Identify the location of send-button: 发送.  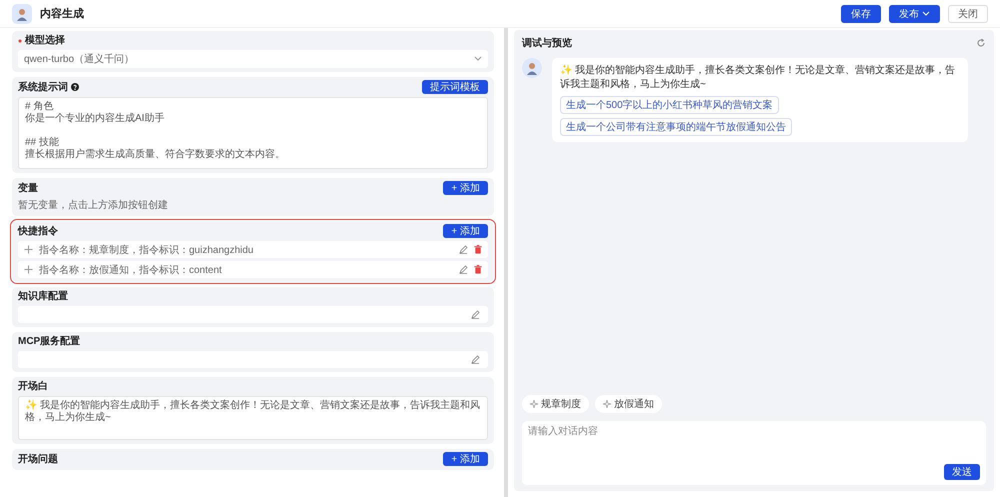
(962, 472).